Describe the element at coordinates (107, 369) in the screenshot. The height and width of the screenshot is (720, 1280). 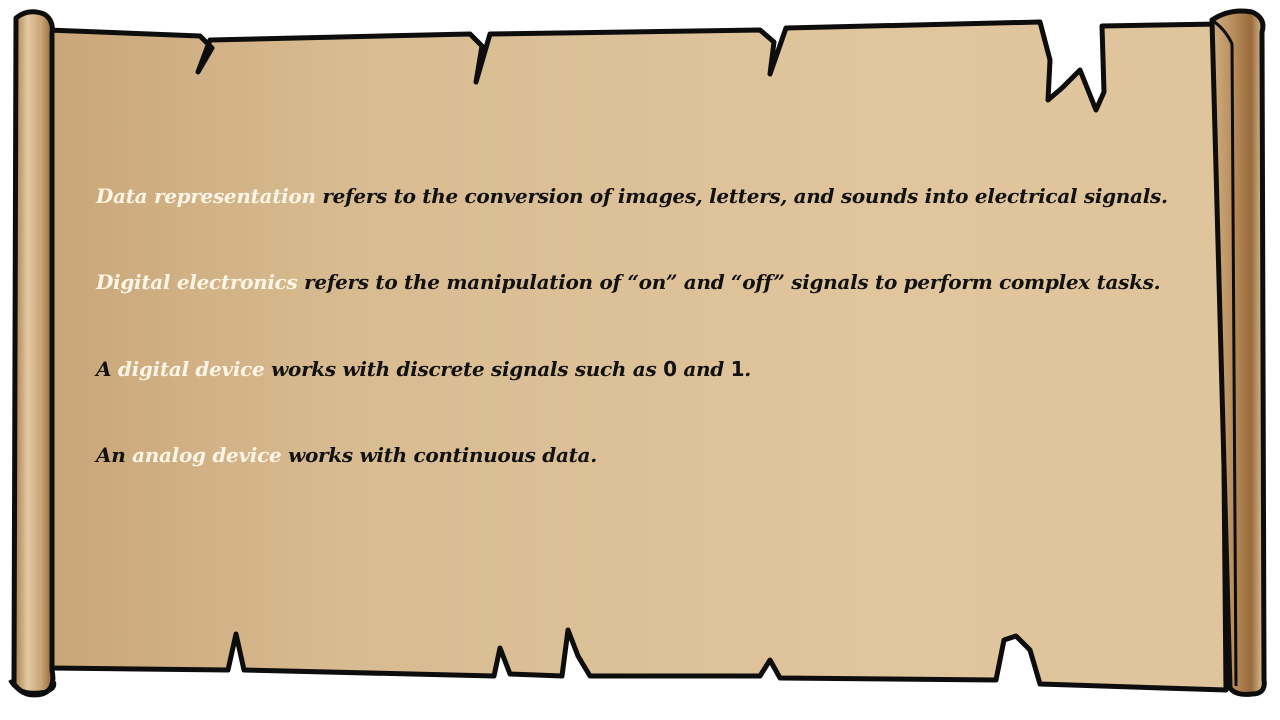
I see `article: A` at that location.